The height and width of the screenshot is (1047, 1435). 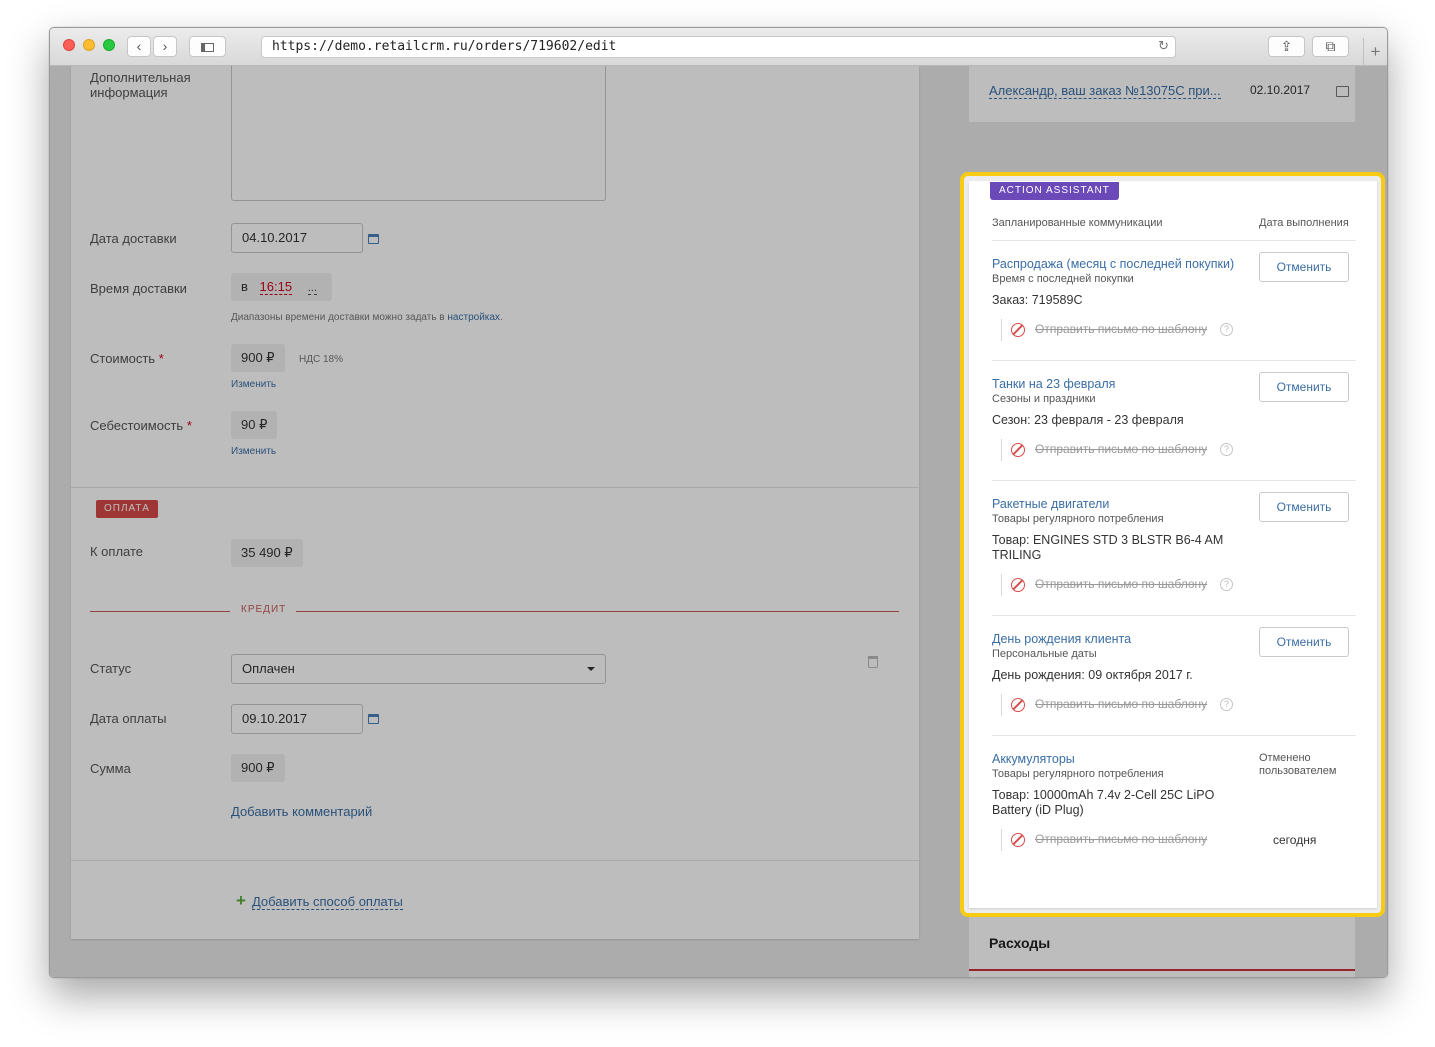 What do you see at coordinates (258, 358) in the screenshot?
I see `cost-value: 900 ₽` at bounding box center [258, 358].